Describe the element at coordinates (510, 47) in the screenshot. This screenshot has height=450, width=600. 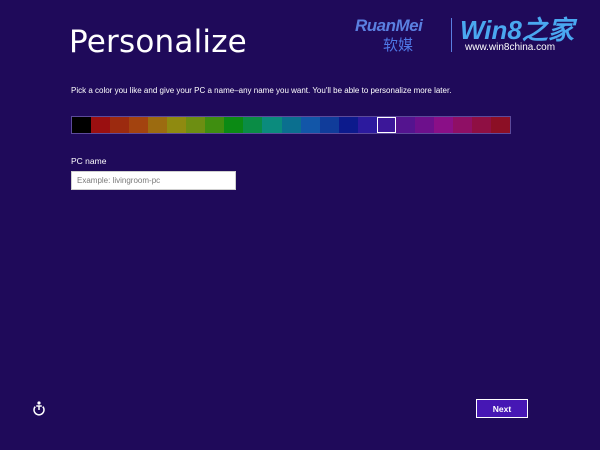
I see `win8china-logo-url: www.win8china.com` at that location.